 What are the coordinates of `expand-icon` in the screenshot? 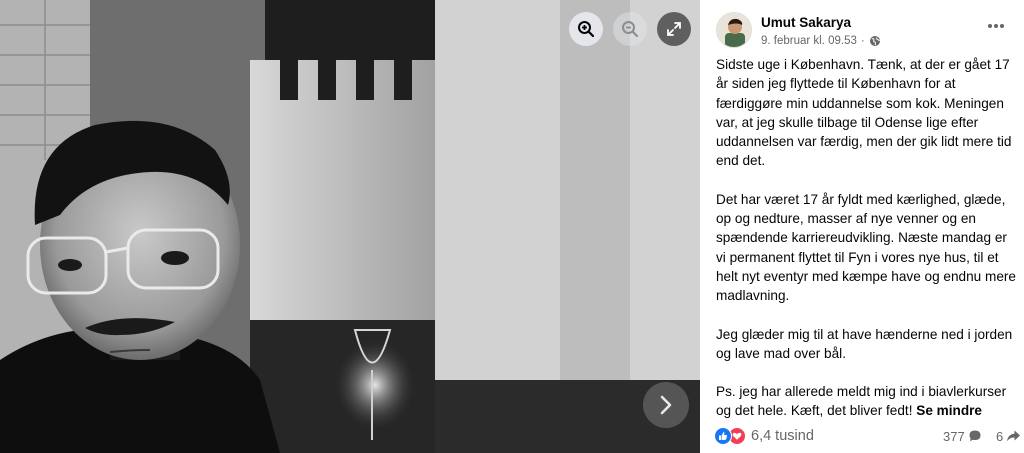 It's located at (674, 29).